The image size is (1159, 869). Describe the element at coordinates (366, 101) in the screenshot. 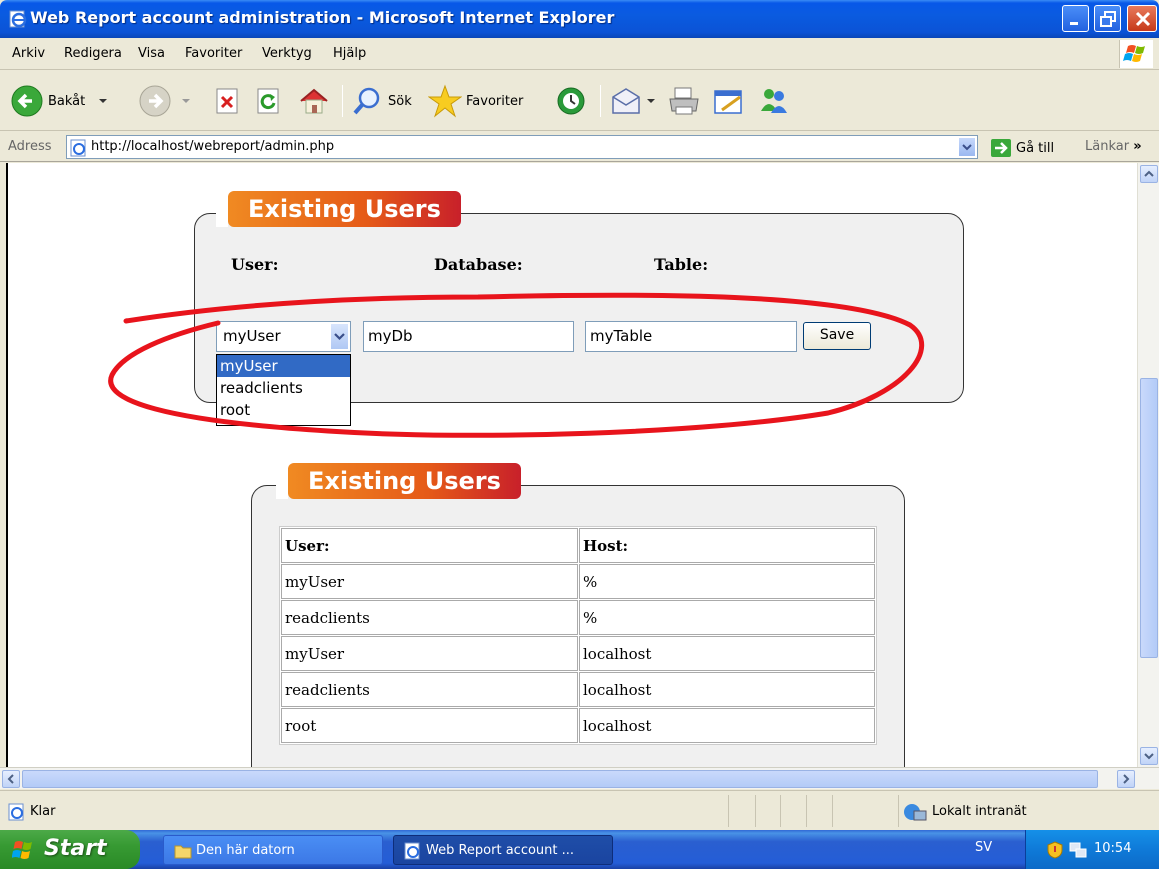

I see `search-icon` at that location.